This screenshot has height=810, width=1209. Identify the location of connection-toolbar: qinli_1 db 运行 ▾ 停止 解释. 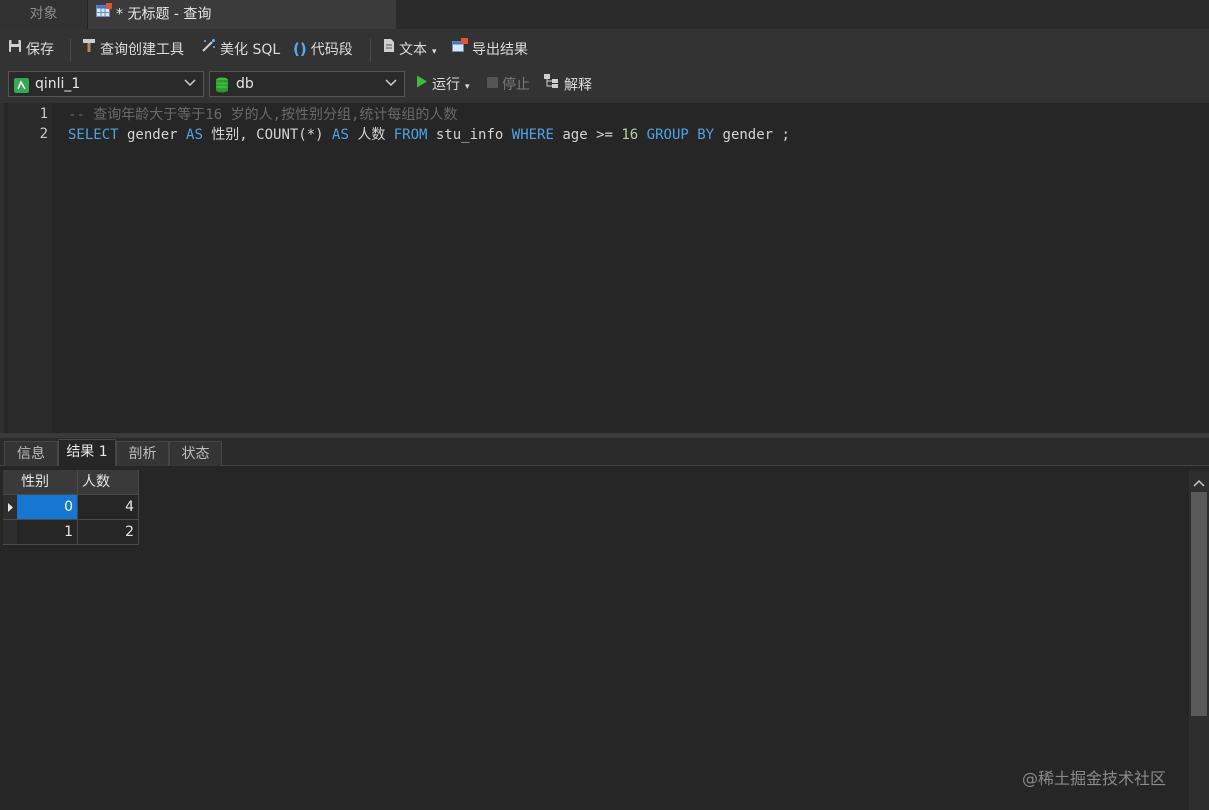
(604, 86).